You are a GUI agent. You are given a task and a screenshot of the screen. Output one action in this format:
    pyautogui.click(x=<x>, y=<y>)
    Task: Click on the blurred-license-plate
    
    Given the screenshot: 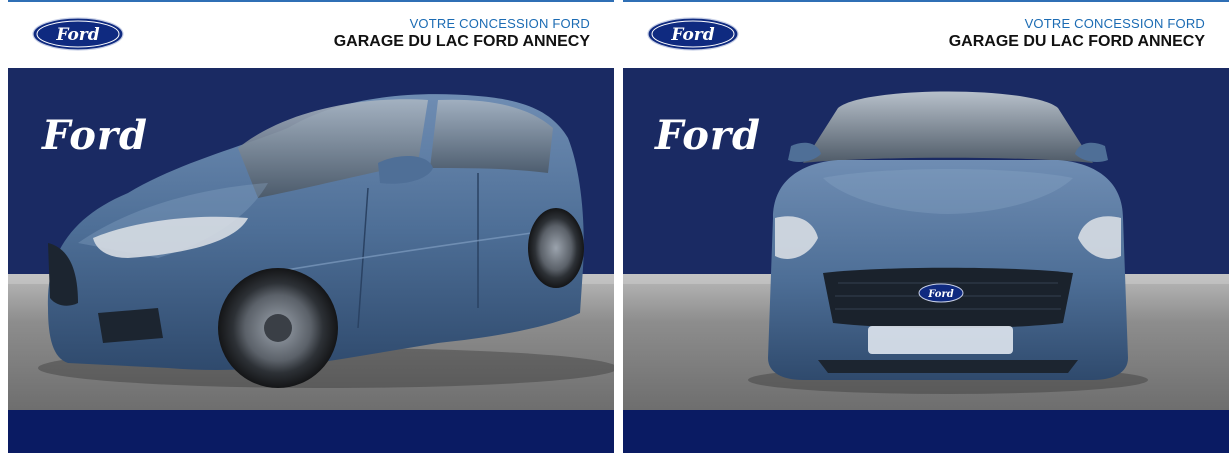 What is the action you would take?
    pyautogui.click(x=940, y=340)
    